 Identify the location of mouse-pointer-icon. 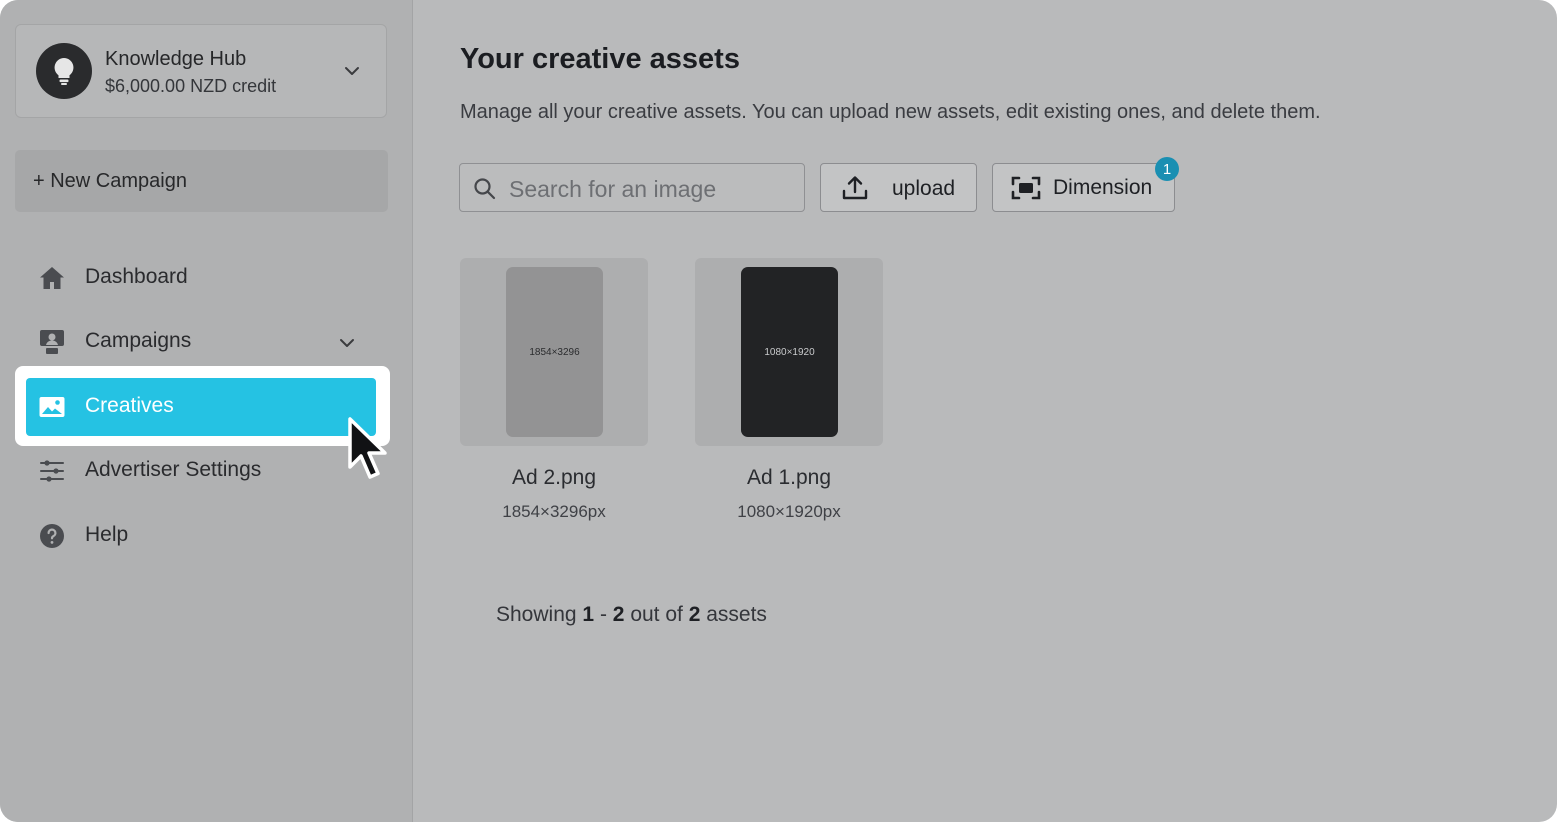
(367, 448).